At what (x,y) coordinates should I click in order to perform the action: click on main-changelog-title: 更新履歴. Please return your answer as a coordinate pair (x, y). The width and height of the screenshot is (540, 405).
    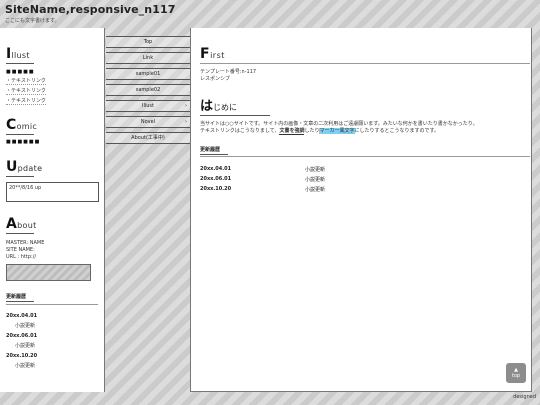
    Looking at the image, I should click on (214, 150).